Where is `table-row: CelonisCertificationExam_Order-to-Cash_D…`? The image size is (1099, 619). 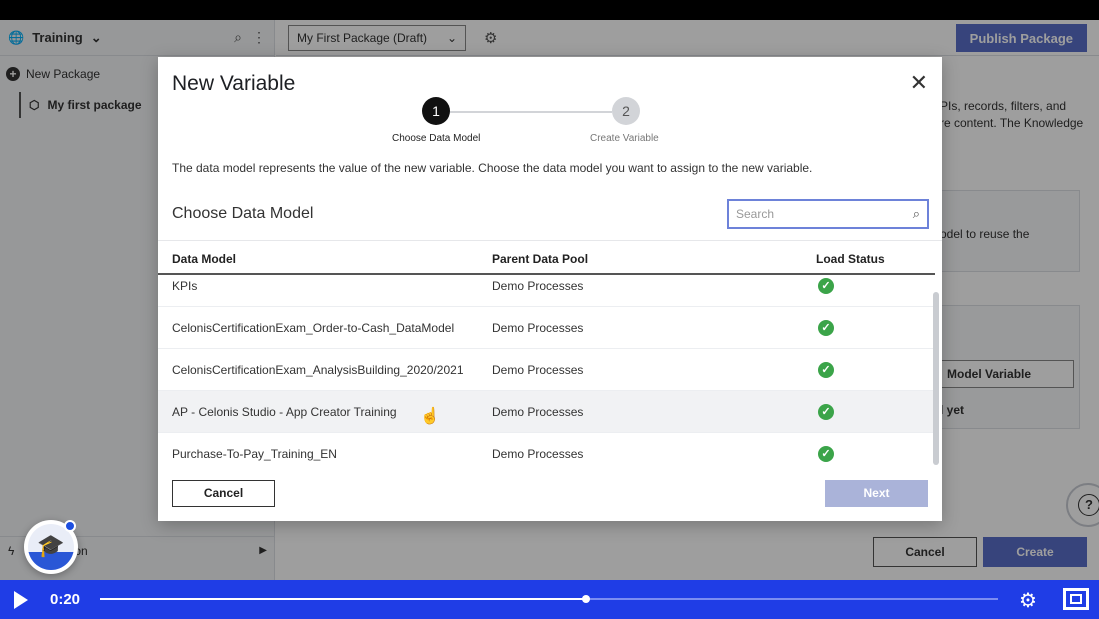
table-row: CelonisCertificationExam_Order-to-Cash_D… is located at coordinates (546, 328).